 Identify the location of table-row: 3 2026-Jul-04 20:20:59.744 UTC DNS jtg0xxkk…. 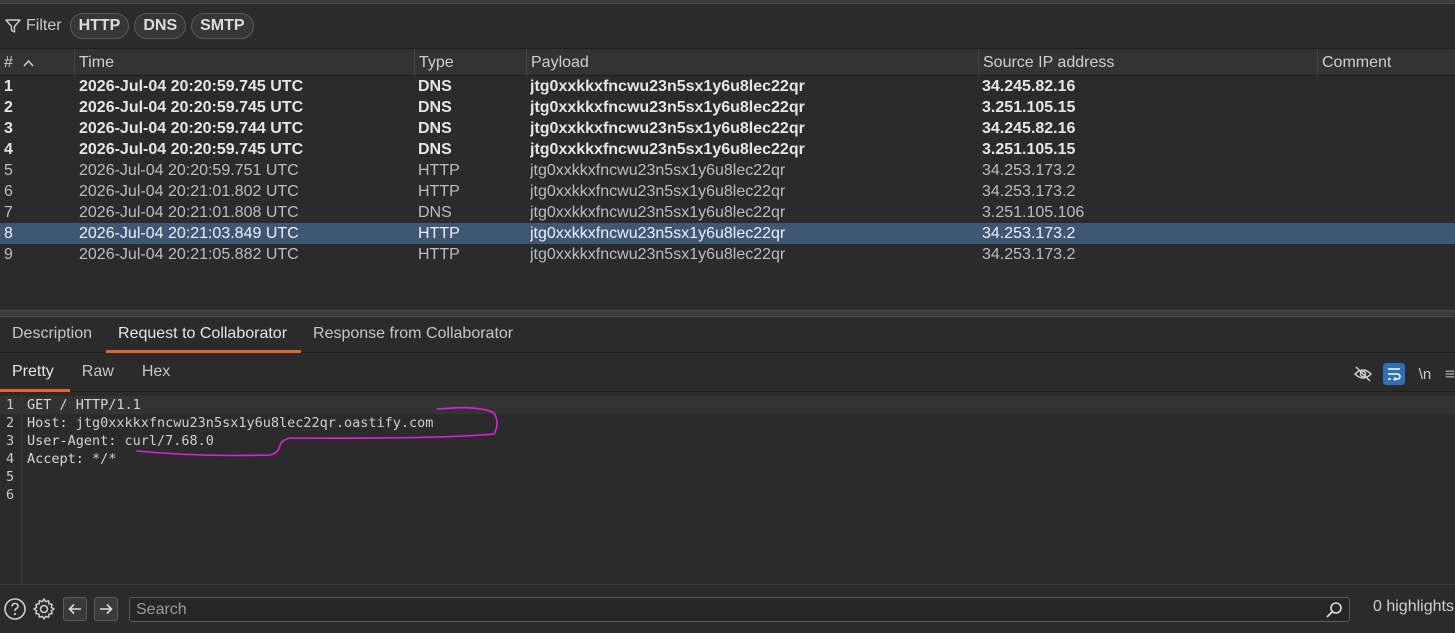
(727, 128).